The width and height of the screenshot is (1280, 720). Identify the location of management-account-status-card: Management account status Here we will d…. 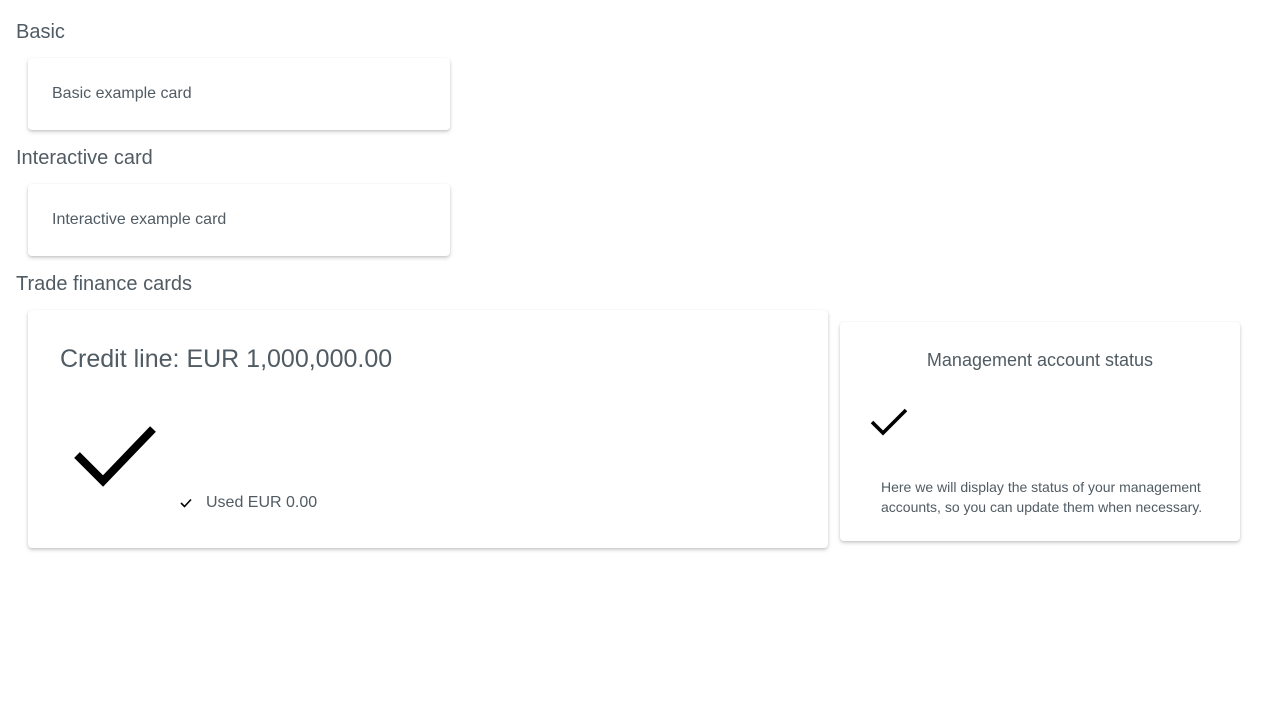
(1040, 431).